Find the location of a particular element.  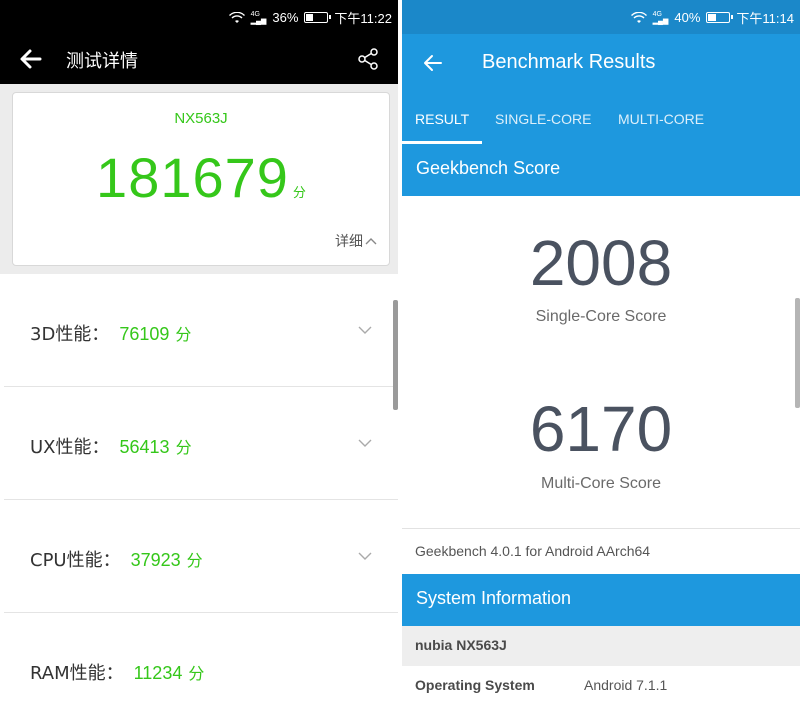

device-model: NX563J is located at coordinates (201, 118).